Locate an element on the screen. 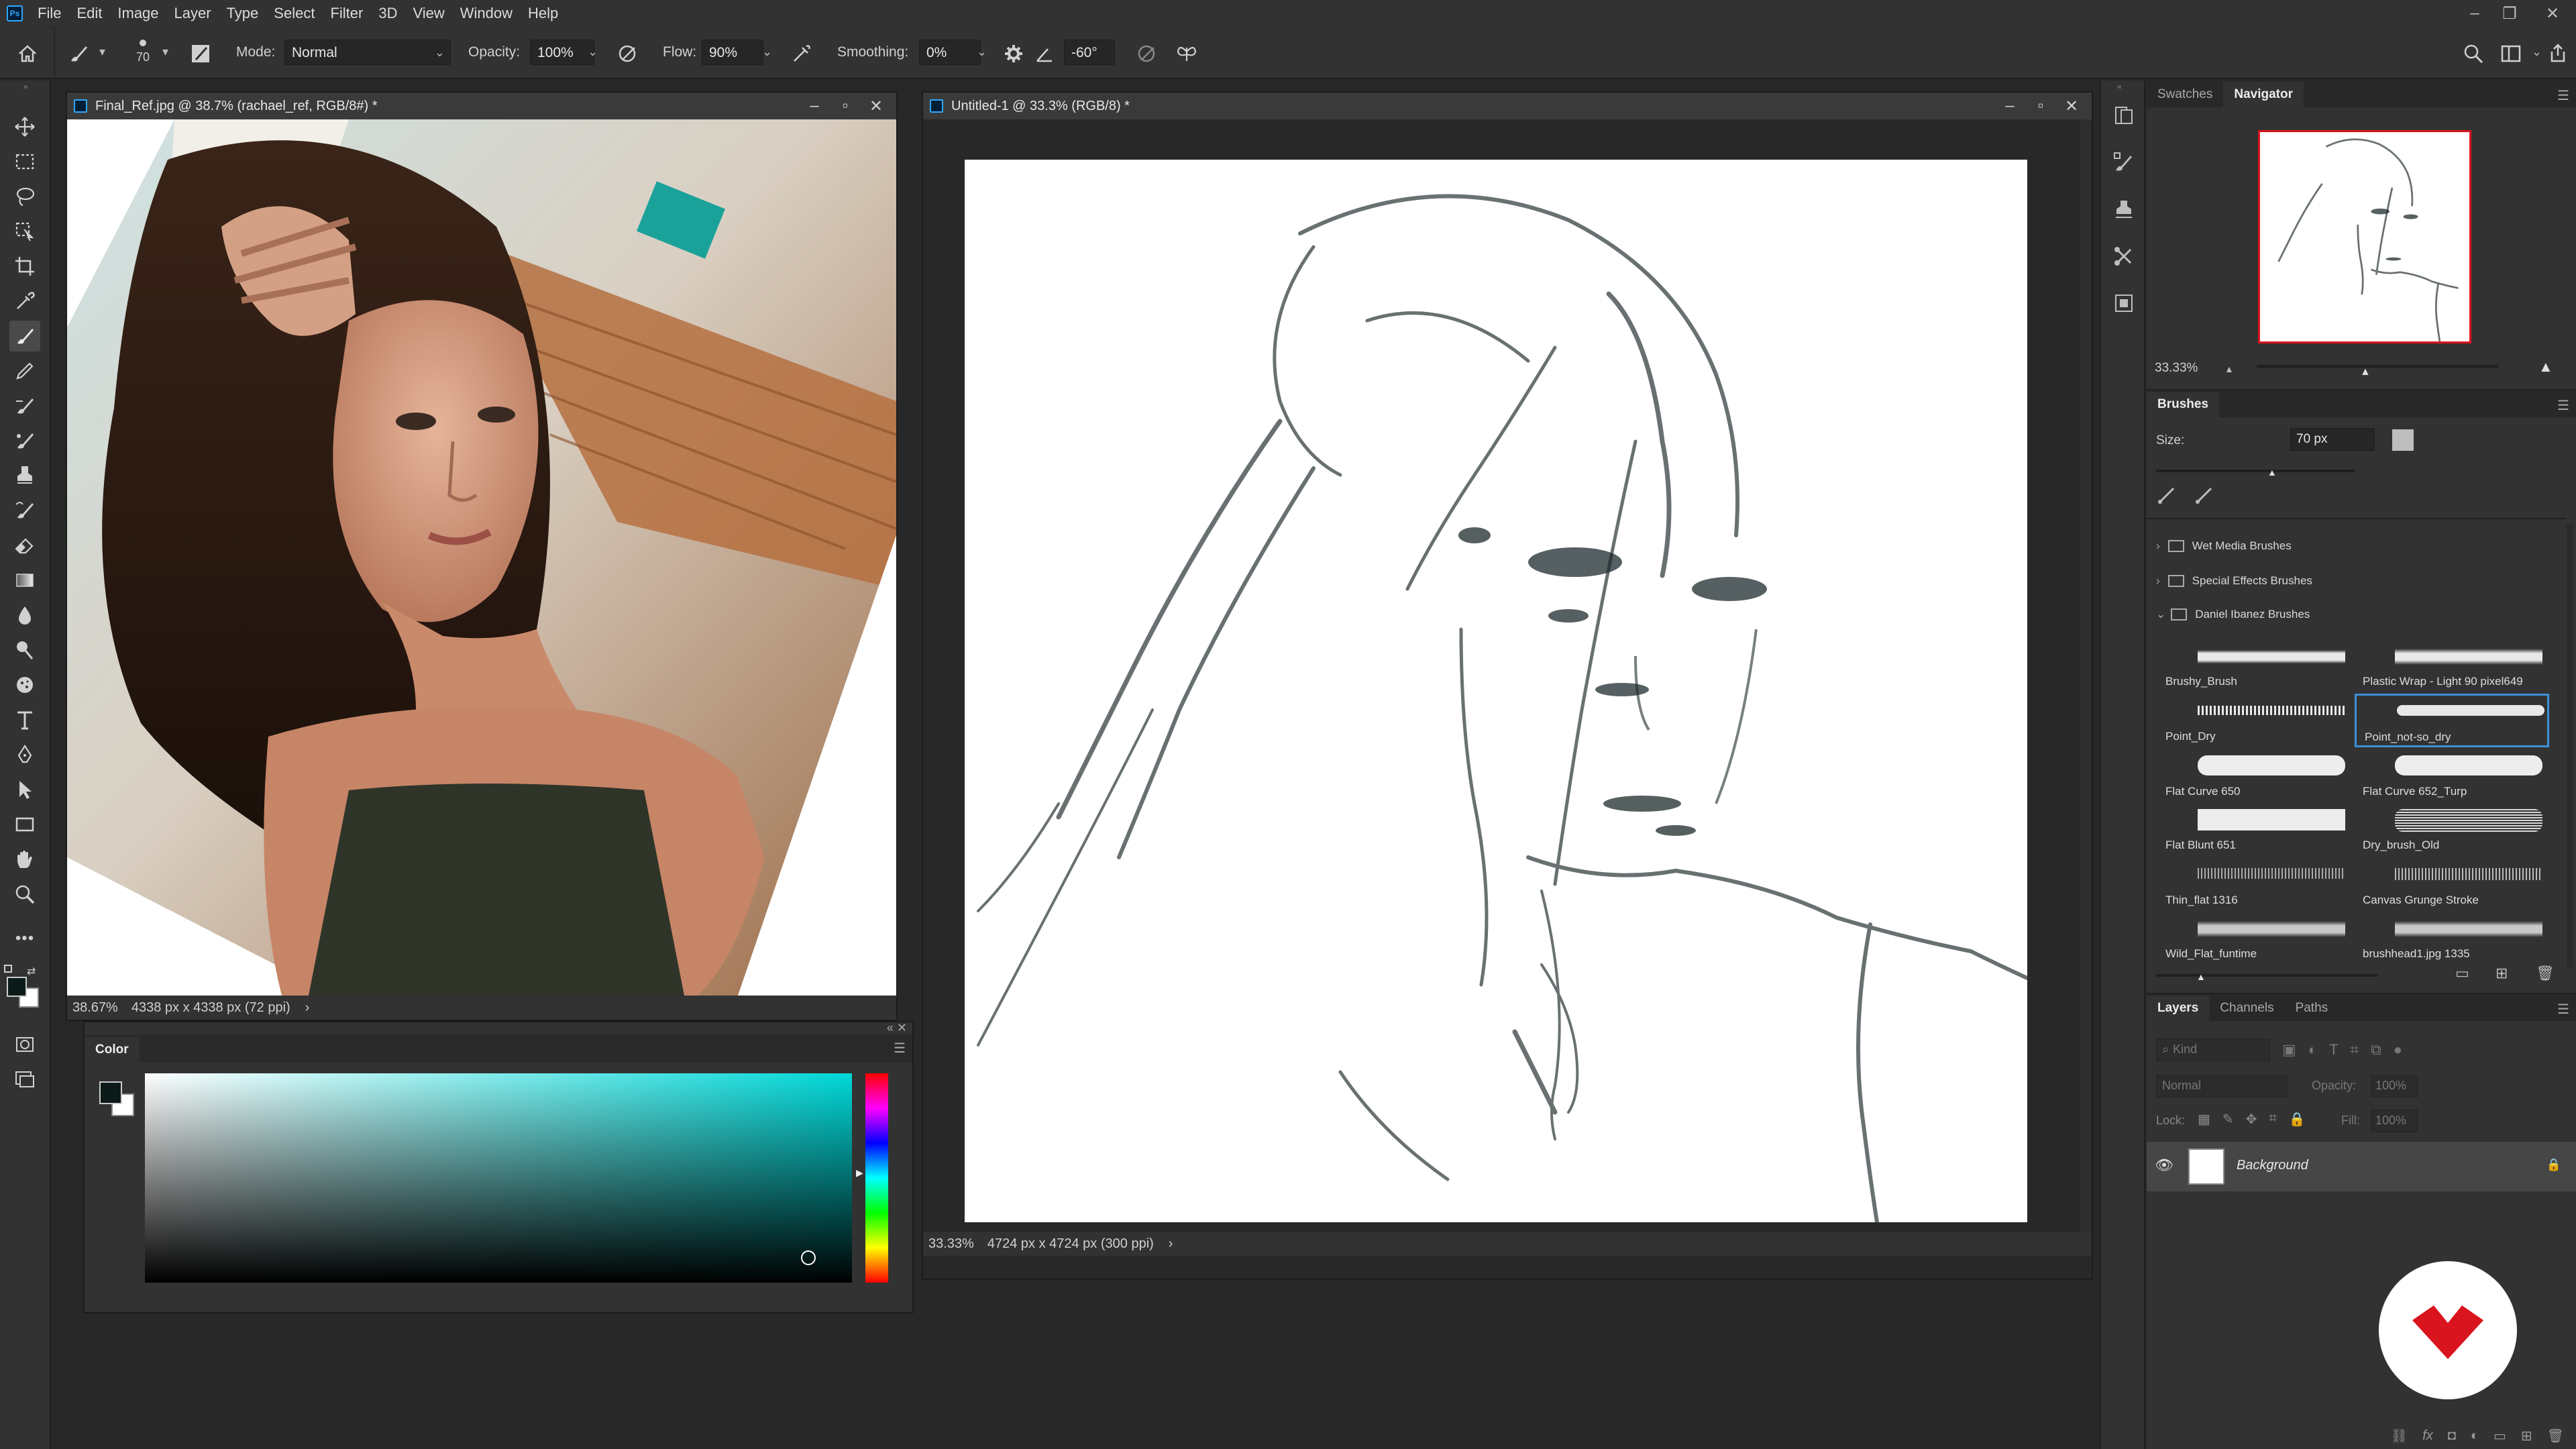 The height and width of the screenshot is (1449, 2576). hand-tool-icon is located at coordinates (24, 859).